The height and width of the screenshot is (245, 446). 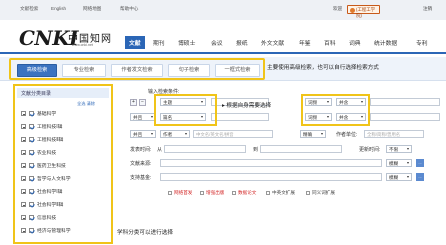 What do you see at coordinates (143, 134) in the screenshot?
I see `row-logic-select-3: 并且` at bounding box center [143, 134].